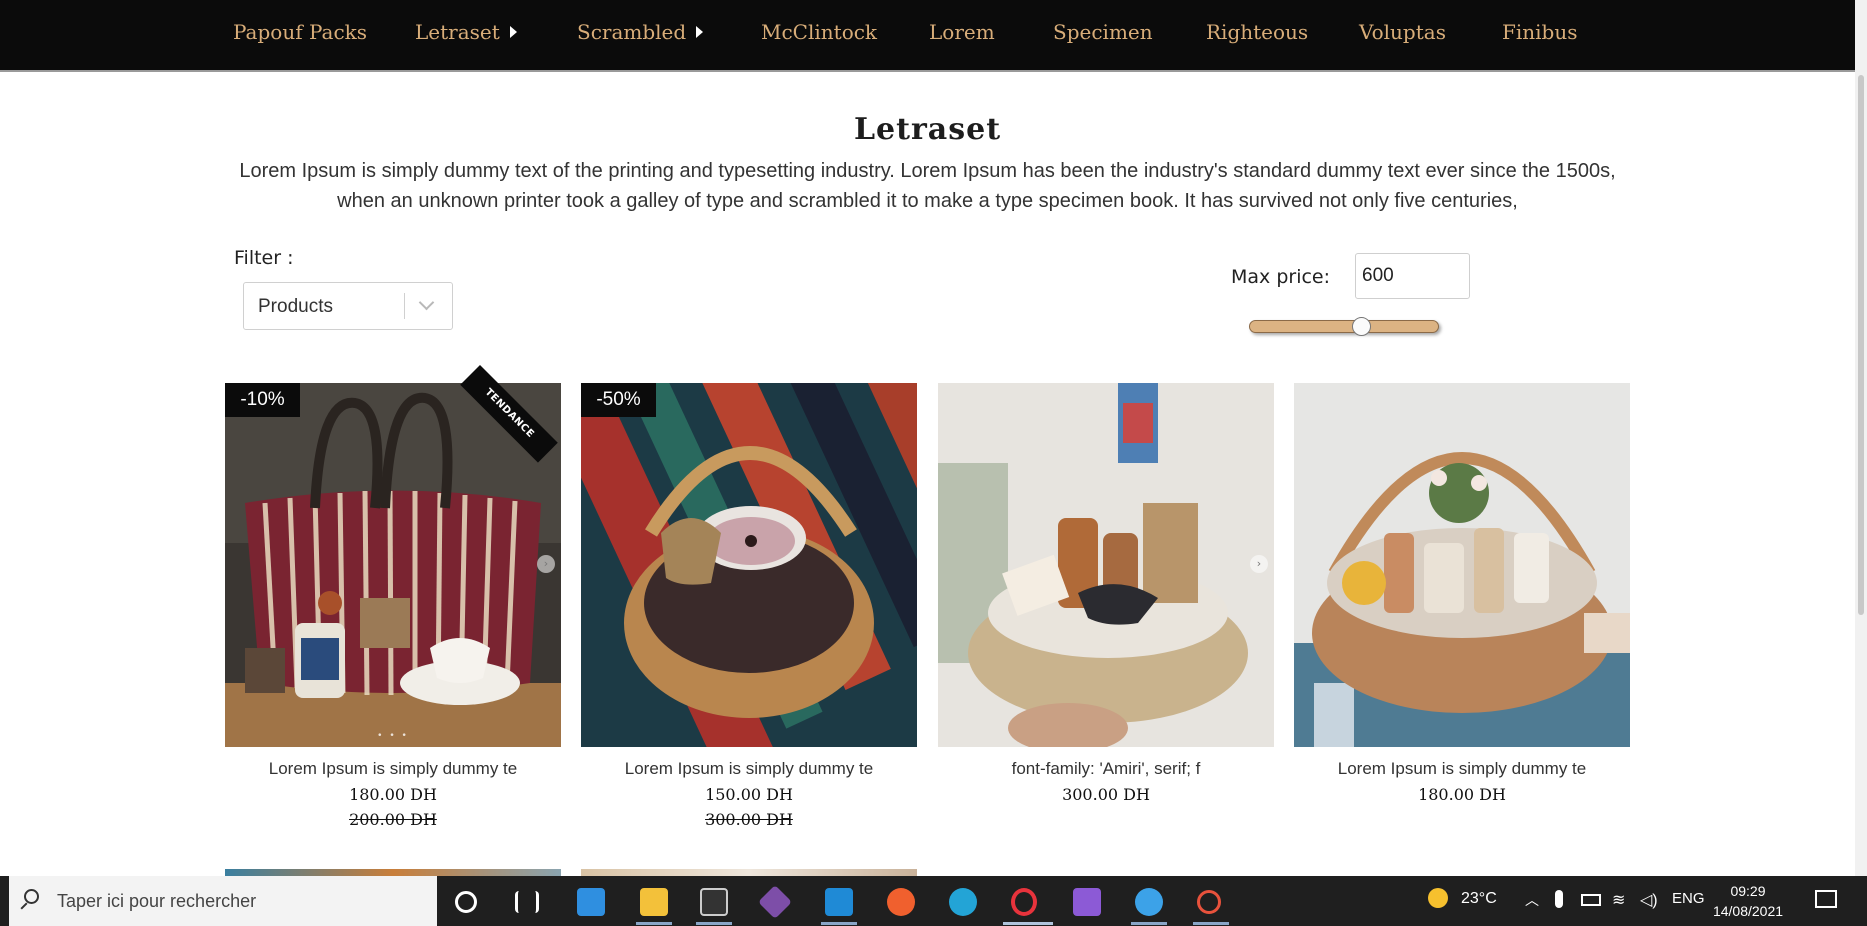 The image size is (1867, 926). What do you see at coordinates (1688, 898) in the screenshot?
I see `language-indicator: ENG` at bounding box center [1688, 898].